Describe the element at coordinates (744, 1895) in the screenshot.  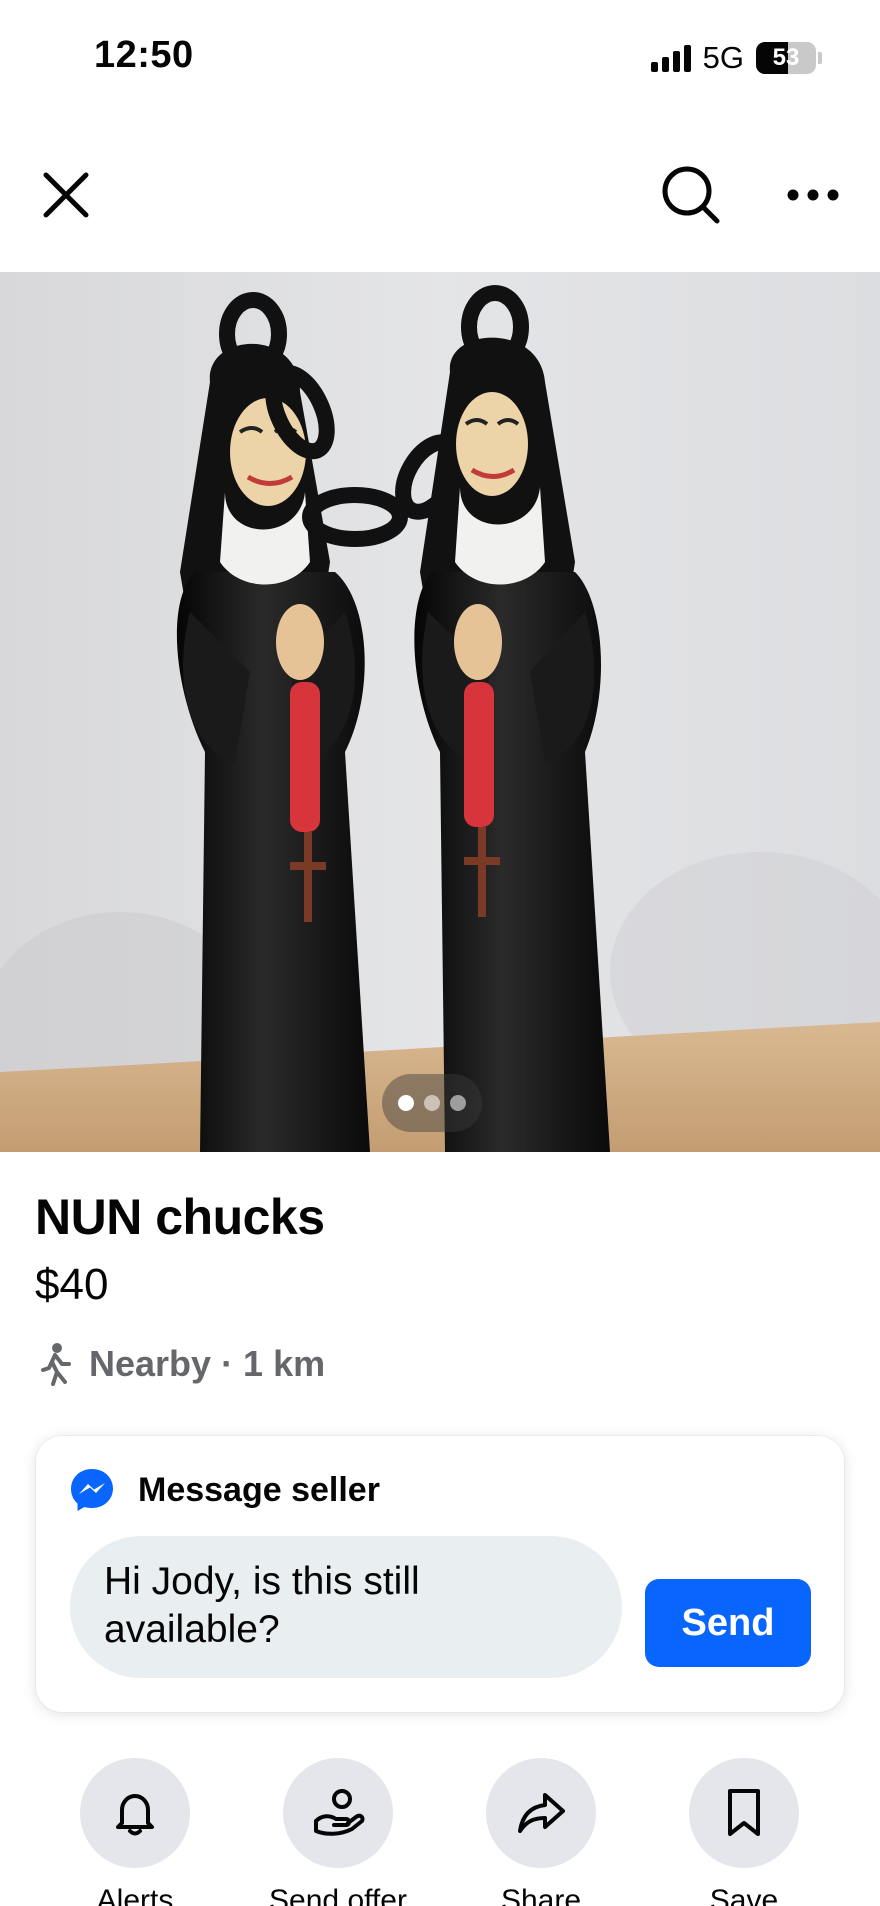
I see `save-label: Save` at that location.